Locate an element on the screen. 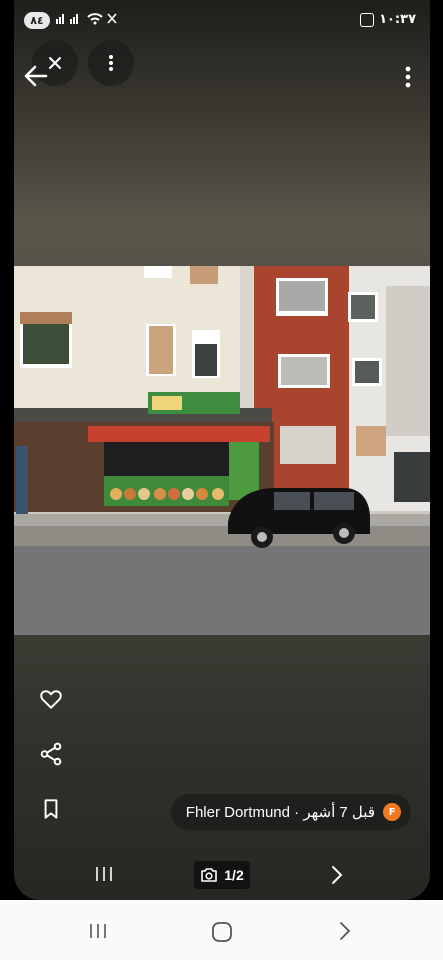  time-ago: قبل 7 أشهر is located at coordinates (339, 812).